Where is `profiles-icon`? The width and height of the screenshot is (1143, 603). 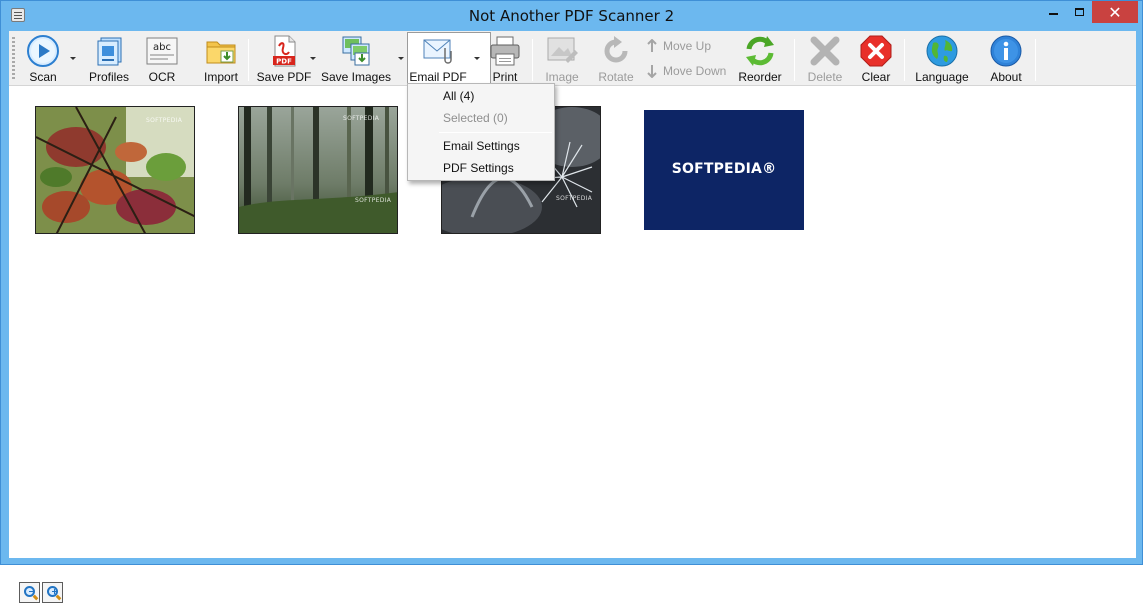 profiles-icon is located at coordinates (109, 51).